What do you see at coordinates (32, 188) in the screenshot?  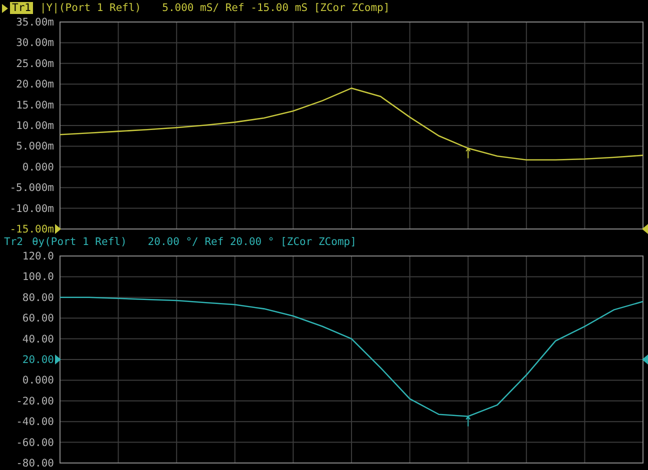 I see `axis-tick-label: -5.000m` at bounding box center [32, 188].